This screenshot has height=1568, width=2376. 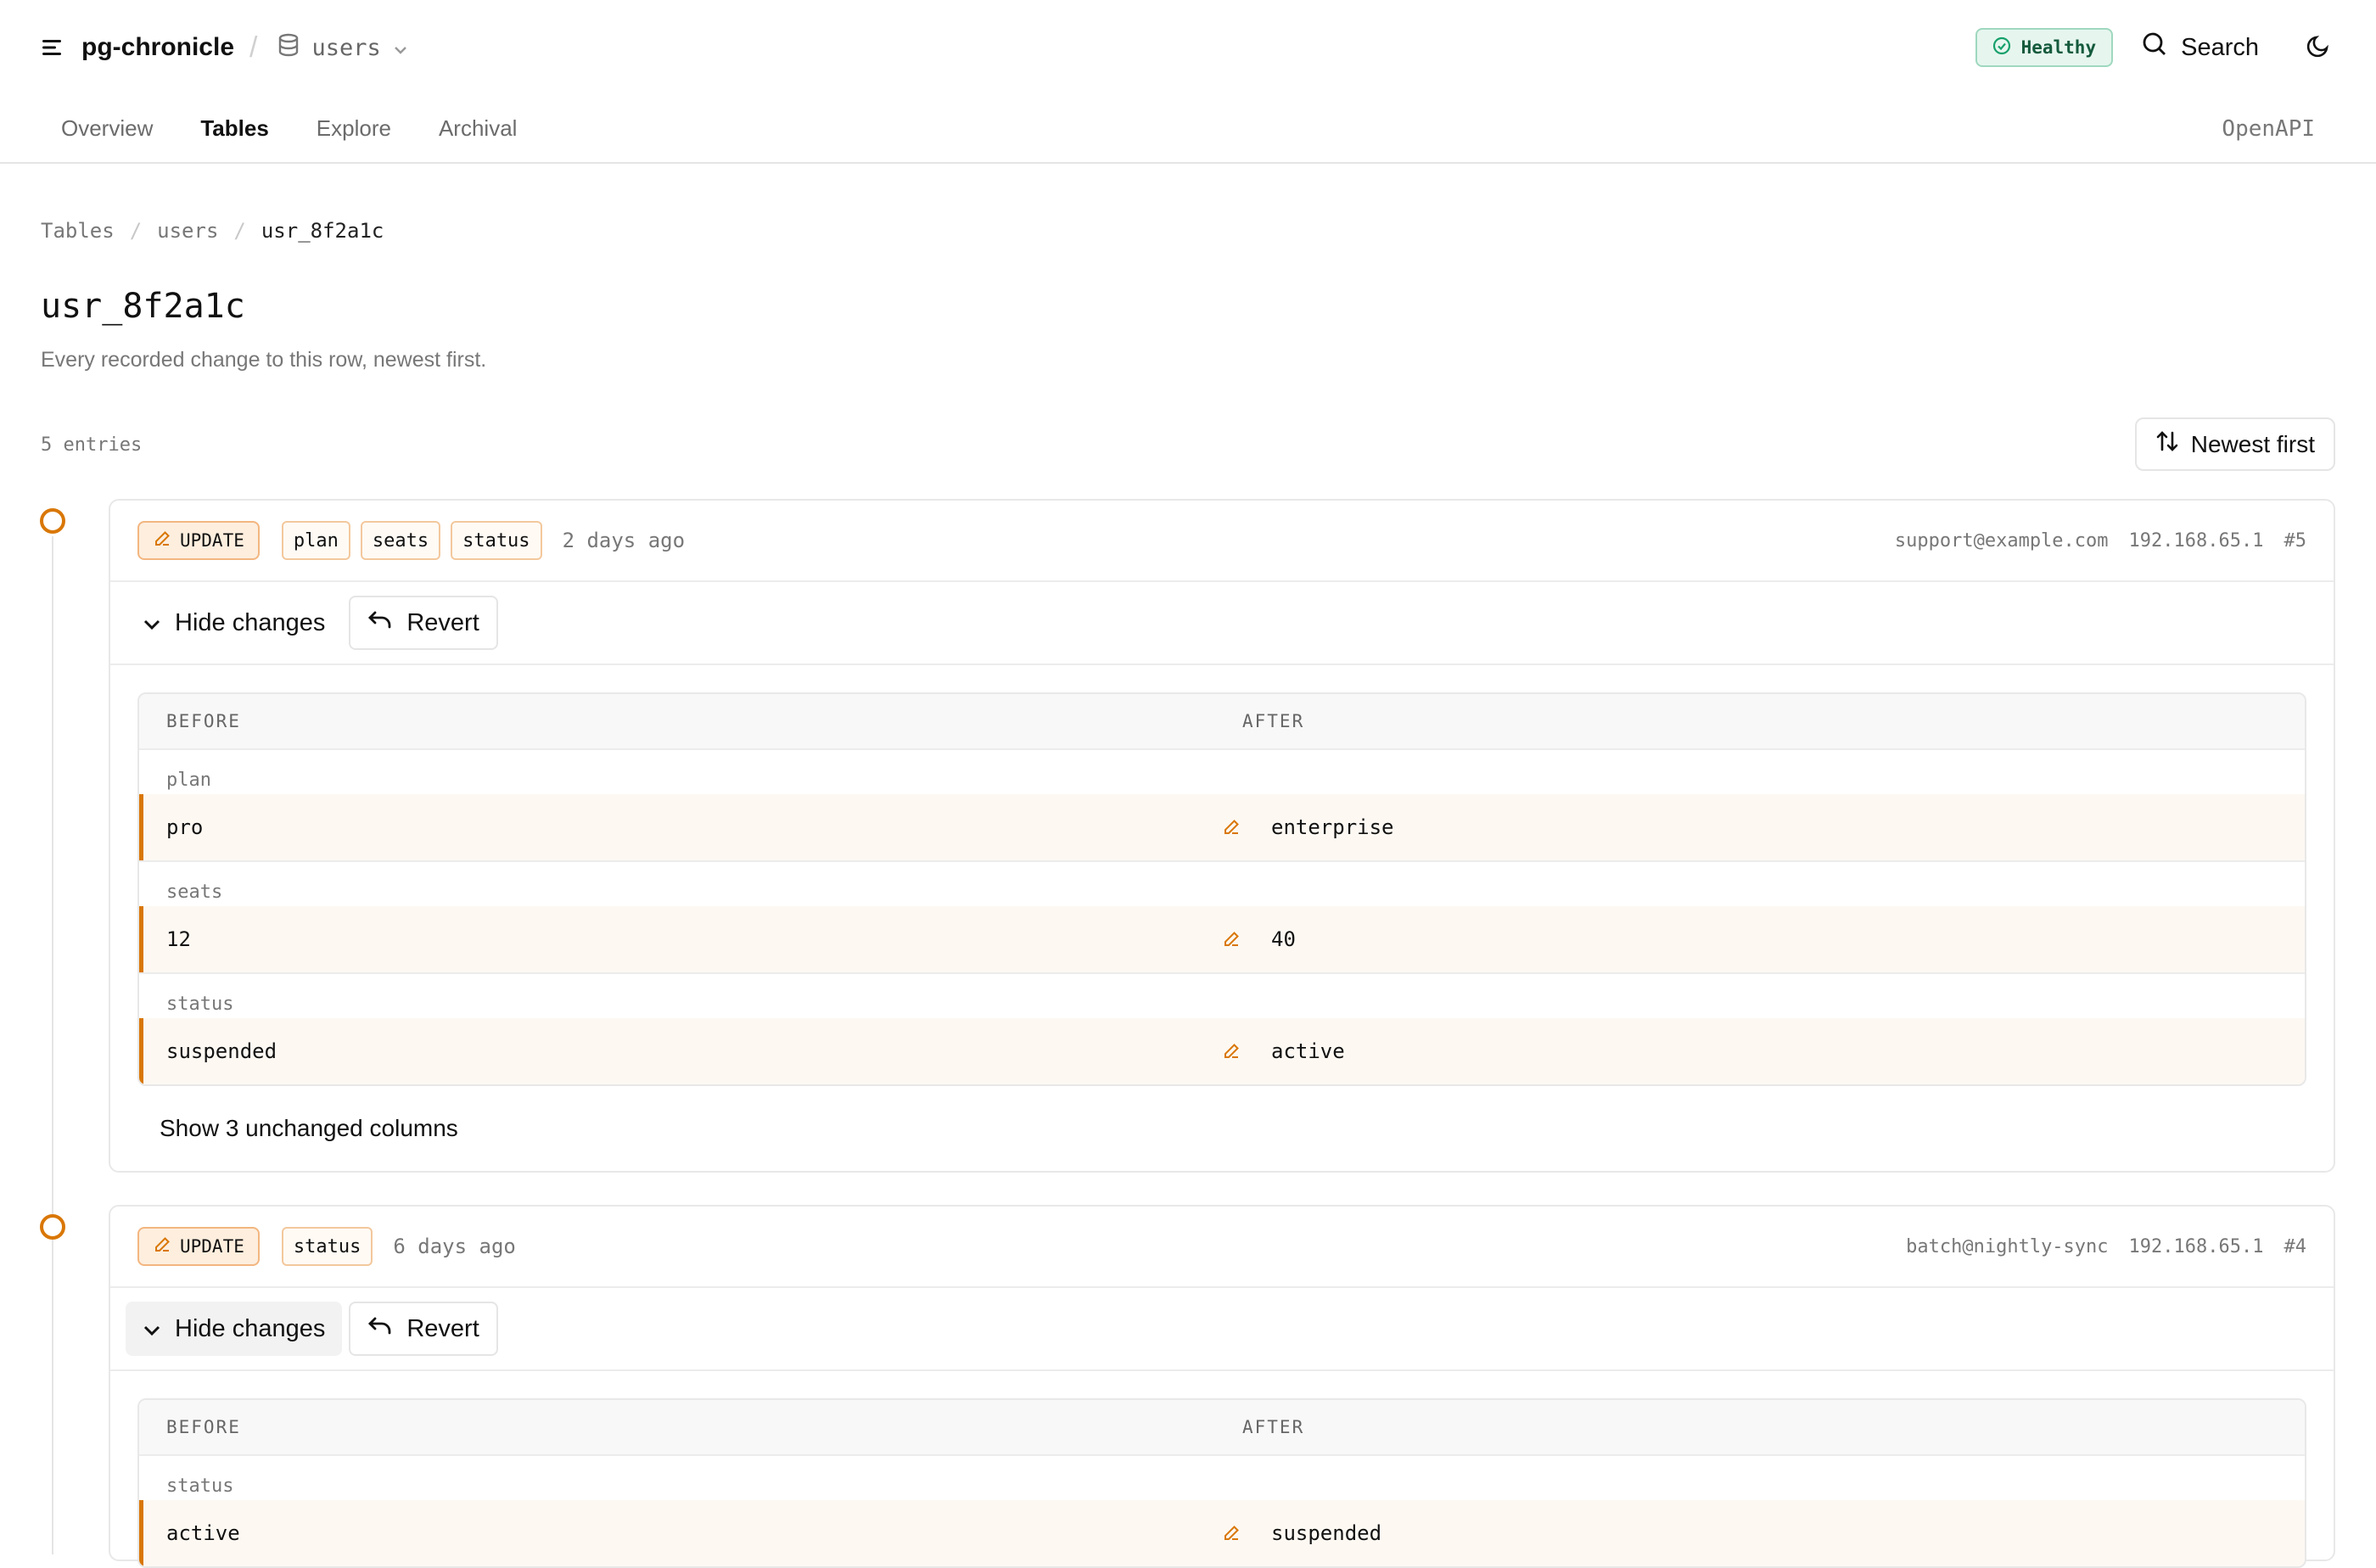 What do you see at coordinates (1222, 1128) in the screenshot?
I see `show-unchanged-button: Show 3 unchanged columns` at bounding box center [1222, 1128].